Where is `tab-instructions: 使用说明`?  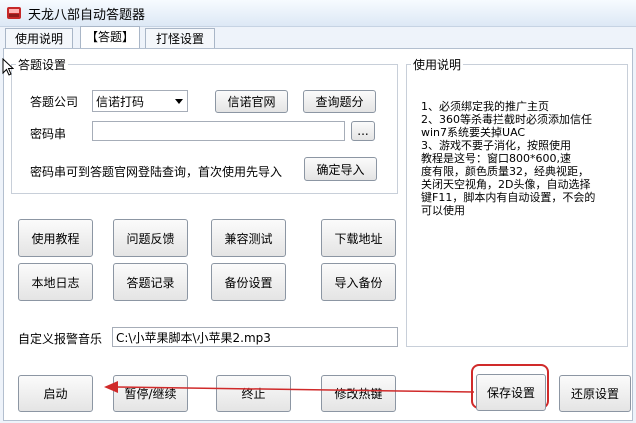 tab-instructions: 使用说明 is located at coordinates (39, 38).